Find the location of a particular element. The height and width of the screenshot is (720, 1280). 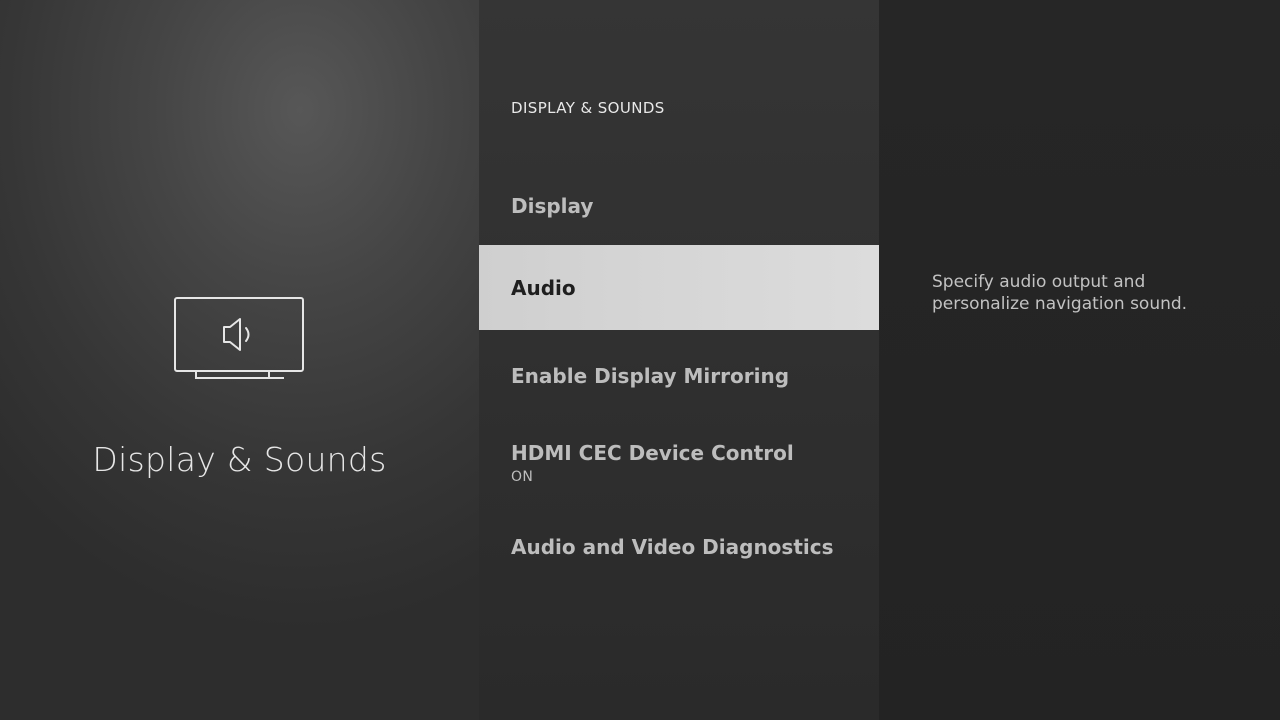

menu-item-hdmi-cec: HDMI CEC Device Control ON is located at coordinates (679, 462).